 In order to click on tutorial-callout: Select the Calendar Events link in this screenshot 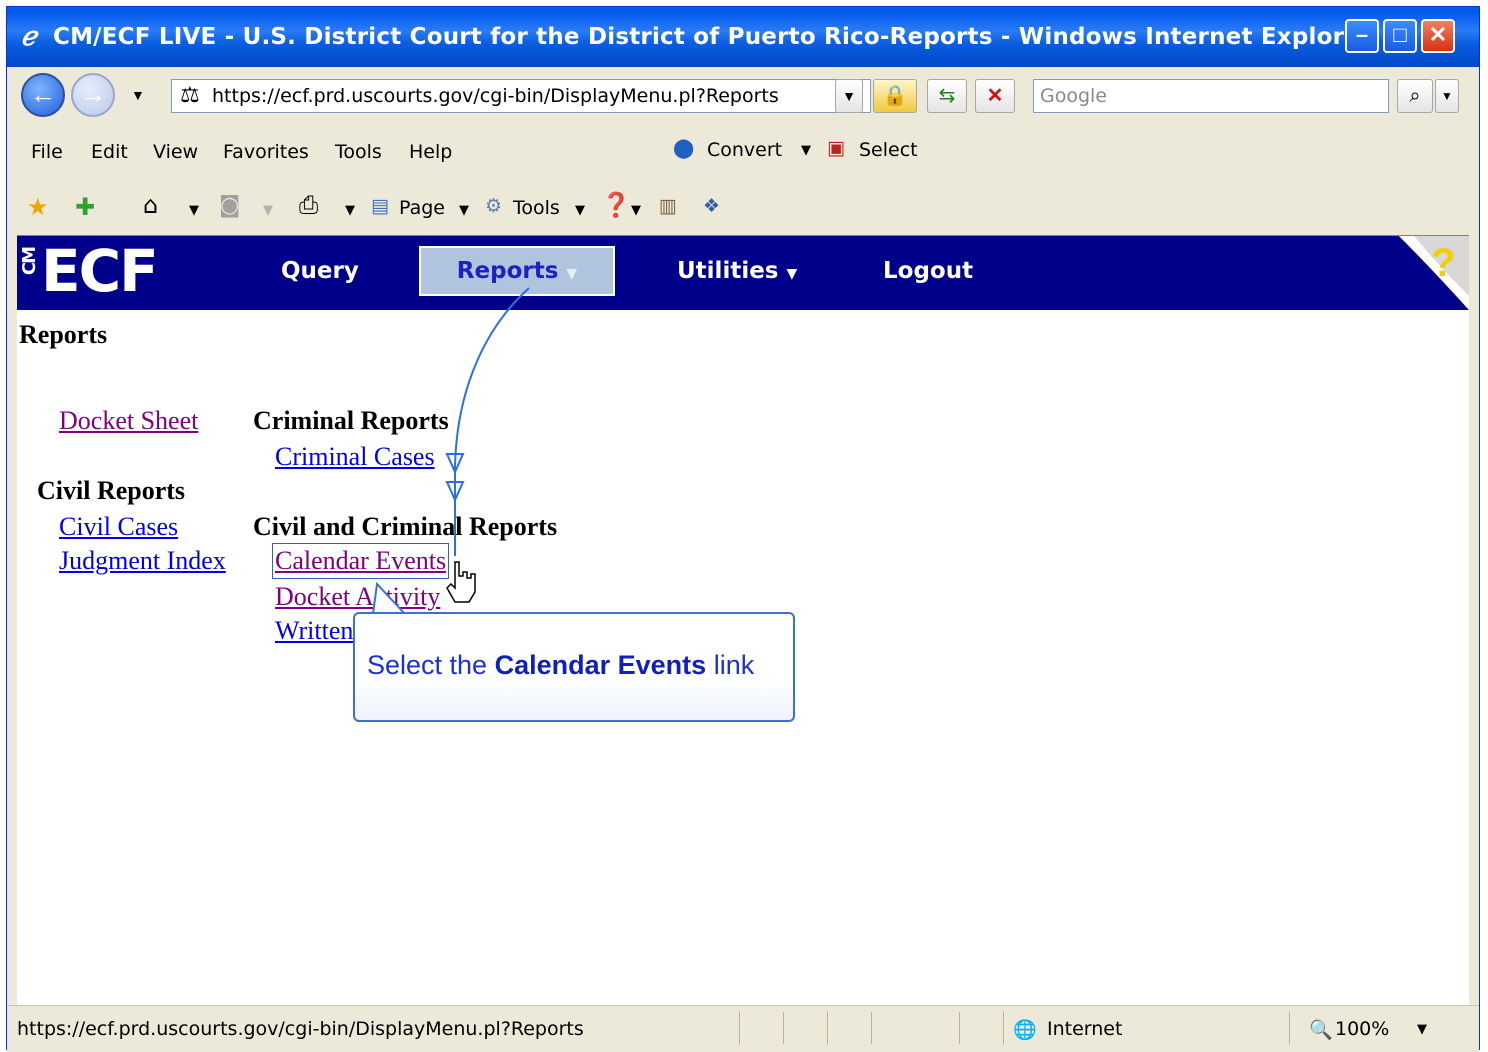, I will do `click(574, 667)`.